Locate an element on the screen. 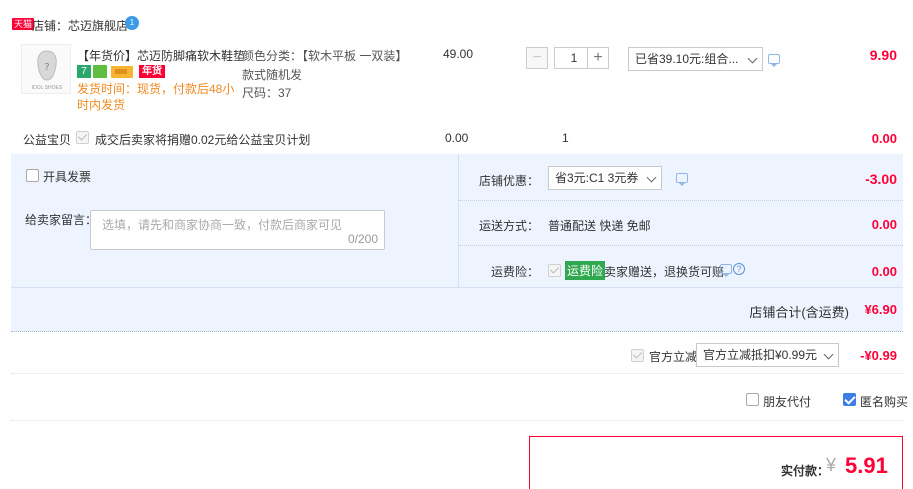 The image size is (913, 489). freight-insurance-amount: 0.00 is located at coordinates (884, 271).